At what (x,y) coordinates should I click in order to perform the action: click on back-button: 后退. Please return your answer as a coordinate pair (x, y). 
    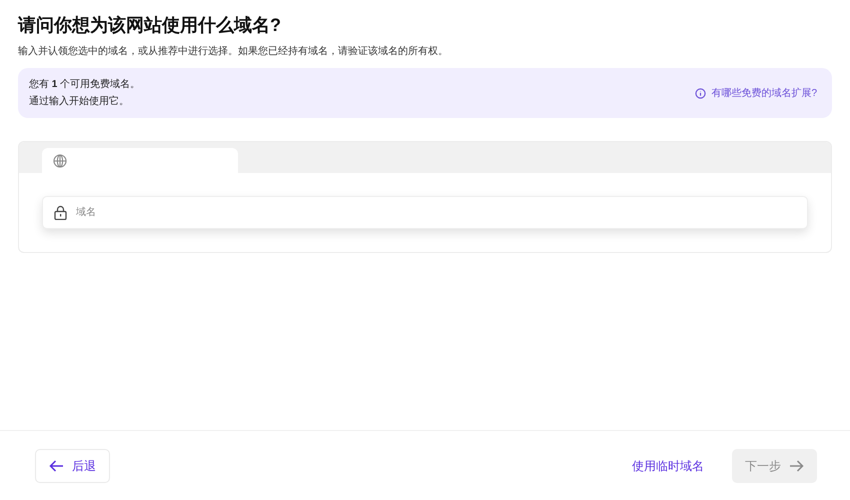
    Looking at the image, I should click on (72, 465).